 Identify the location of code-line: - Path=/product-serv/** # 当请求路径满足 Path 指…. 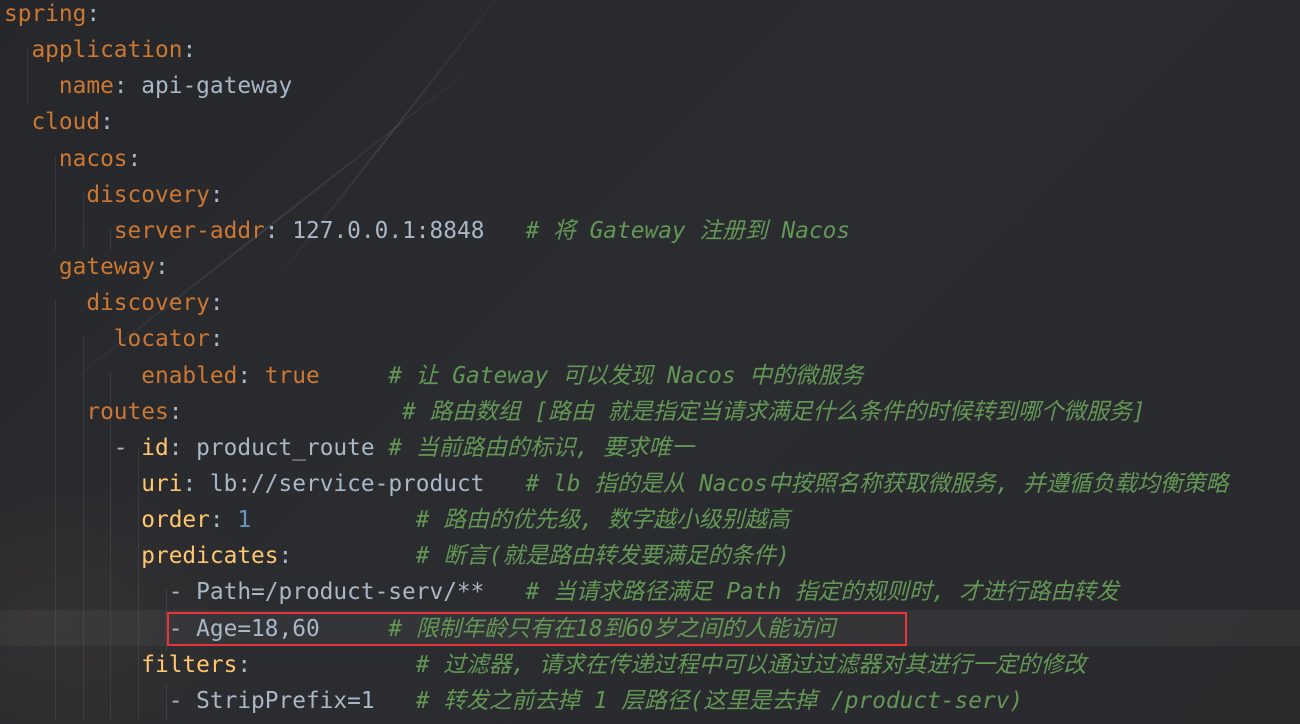
(561, 592).